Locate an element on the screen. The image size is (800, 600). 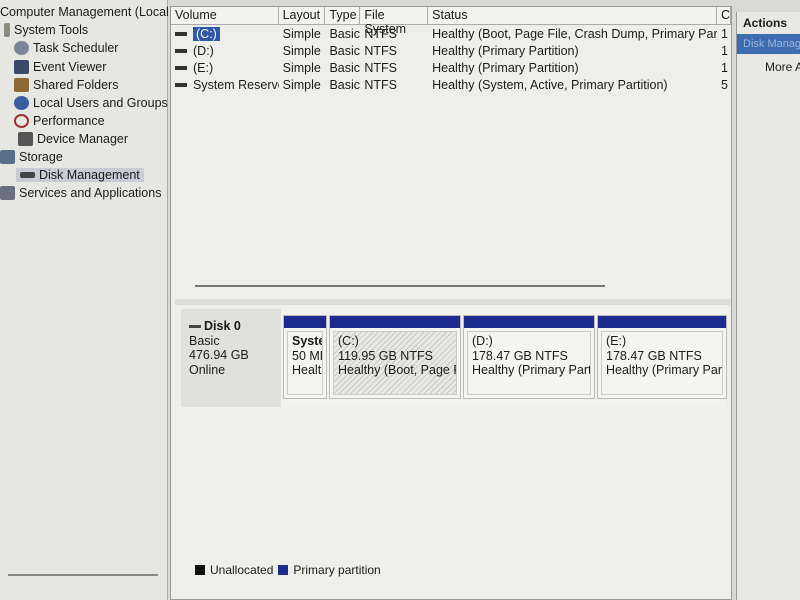
tree-item-shared-folders: Shared Folders is located at coordinates (66, 85).